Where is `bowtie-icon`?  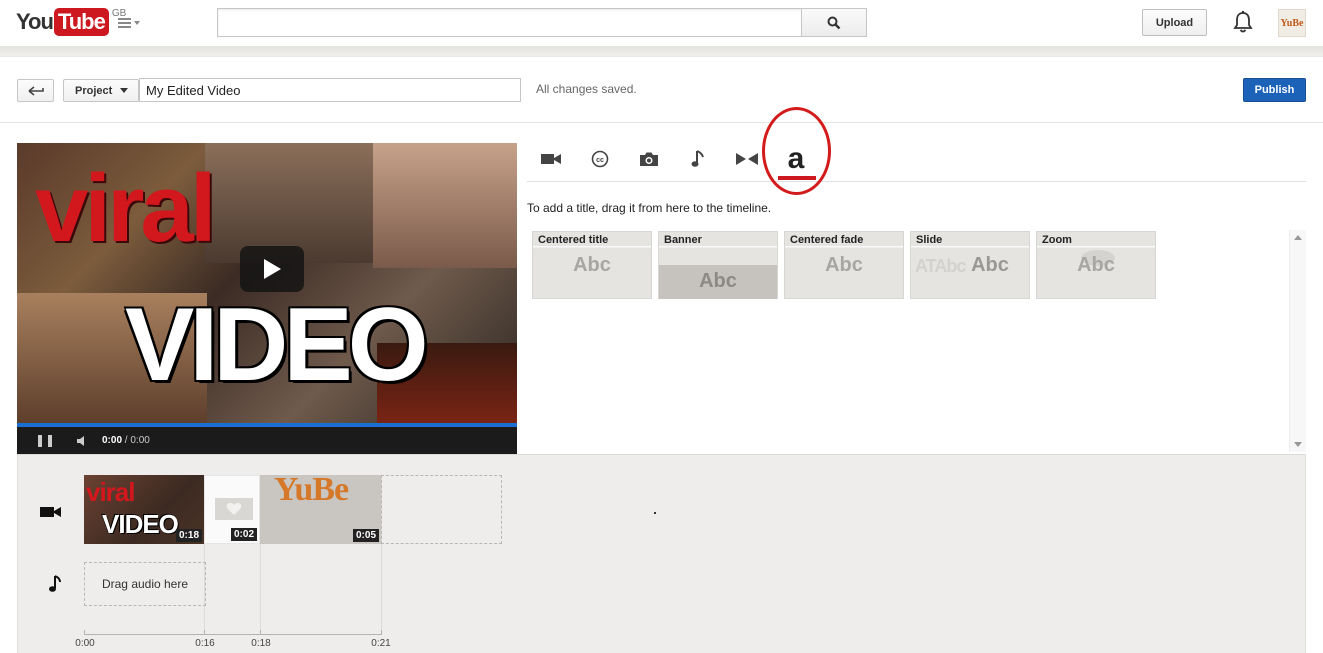
bowtie-icon is located at coordinates (747, 159).